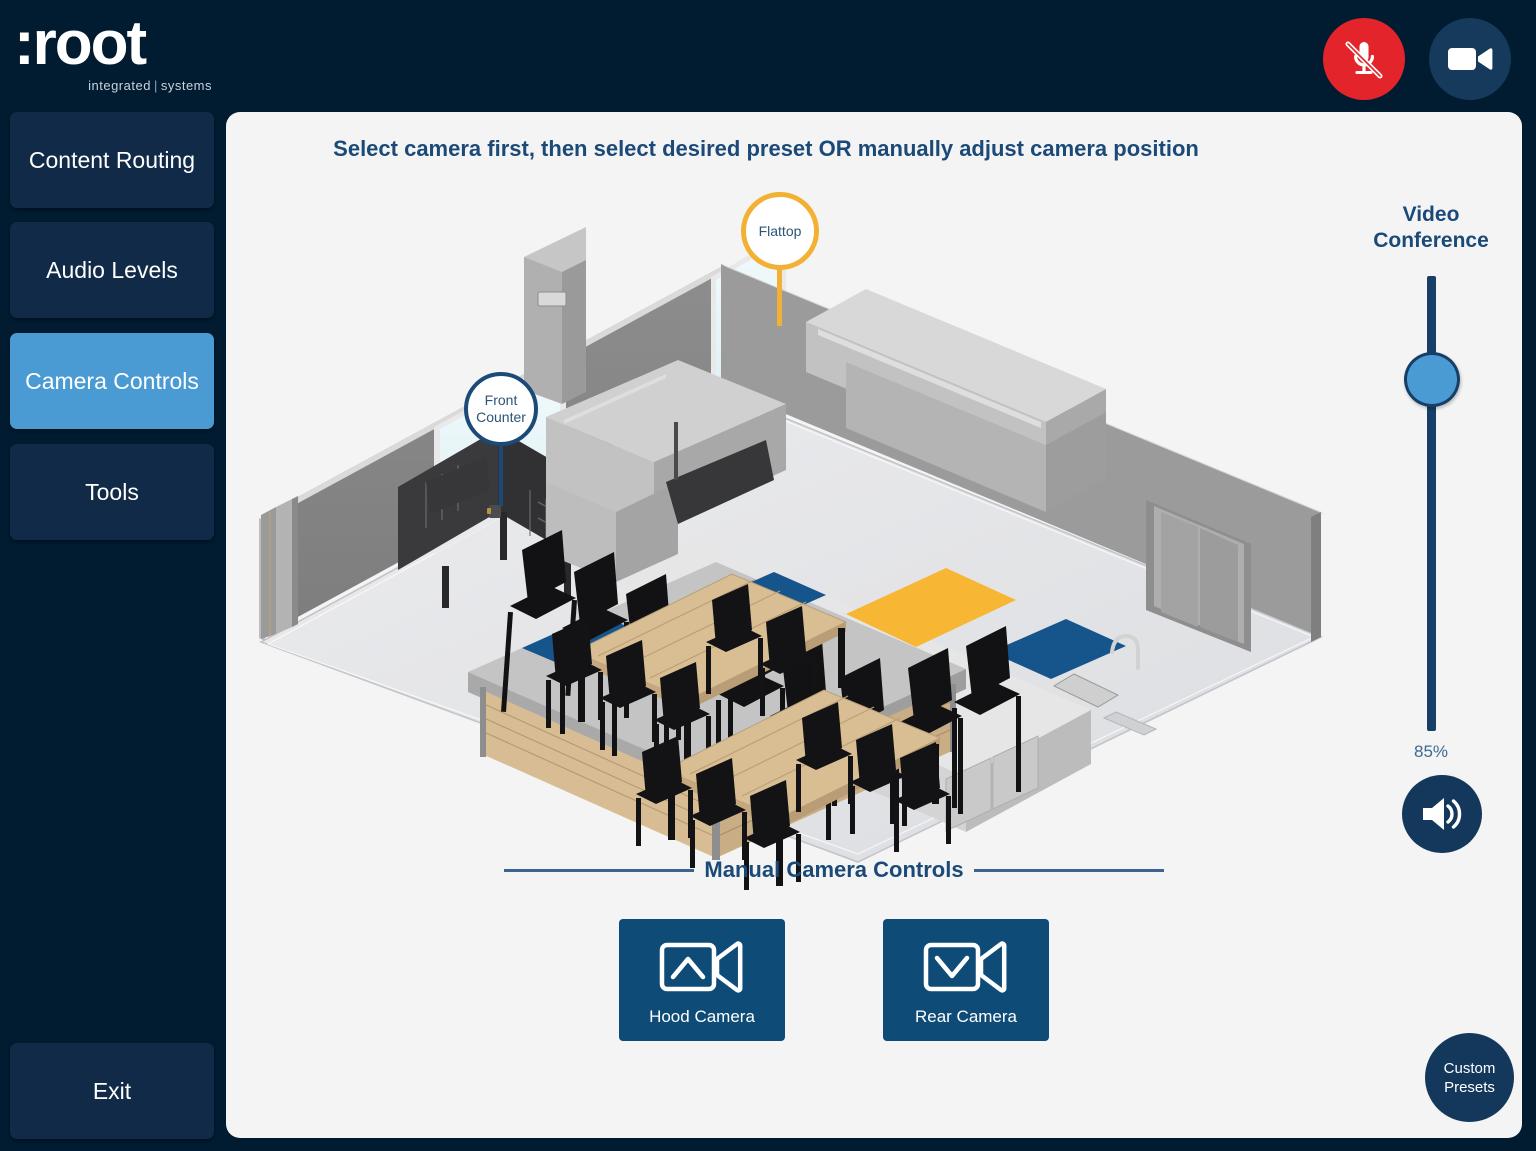 Image resolution: width=1536 pixels, height=1151 pixels. I want to click on volume-percent-label: 85%, so click(1431, 751).